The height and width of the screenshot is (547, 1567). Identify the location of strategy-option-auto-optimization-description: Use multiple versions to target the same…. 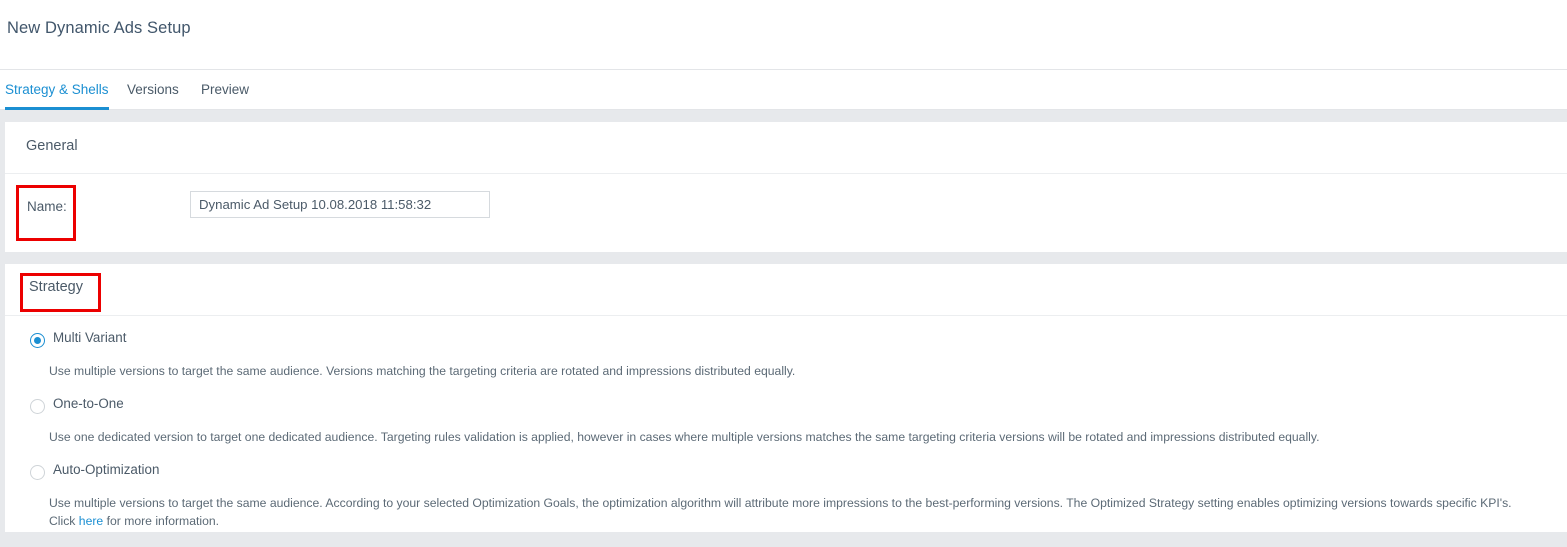
(786, 508).